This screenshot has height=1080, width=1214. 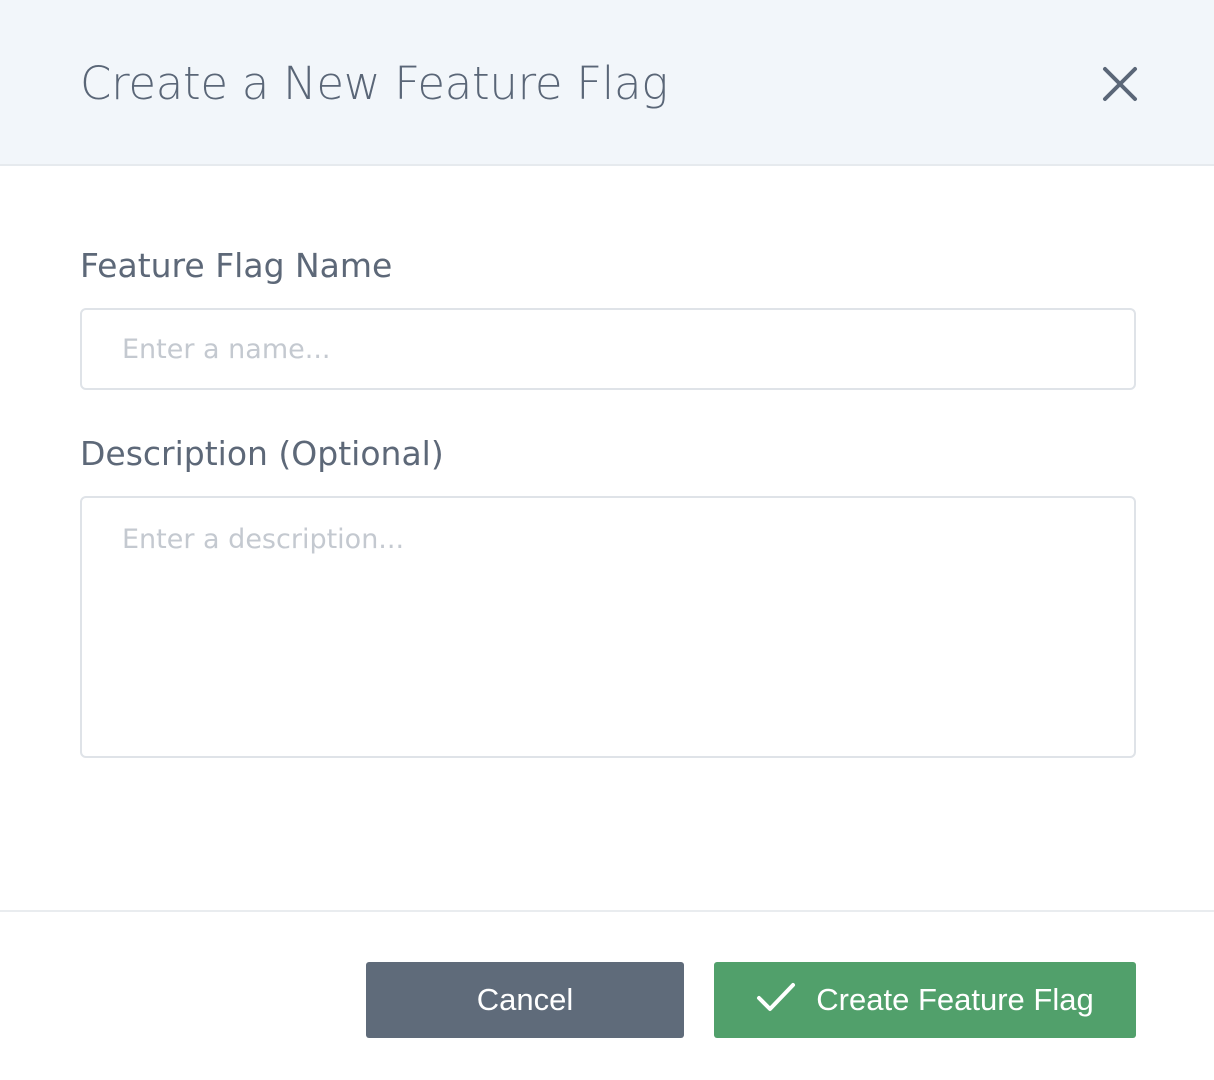 I want to click on cancel-button: Cancel, so click(x=525, y=1000).